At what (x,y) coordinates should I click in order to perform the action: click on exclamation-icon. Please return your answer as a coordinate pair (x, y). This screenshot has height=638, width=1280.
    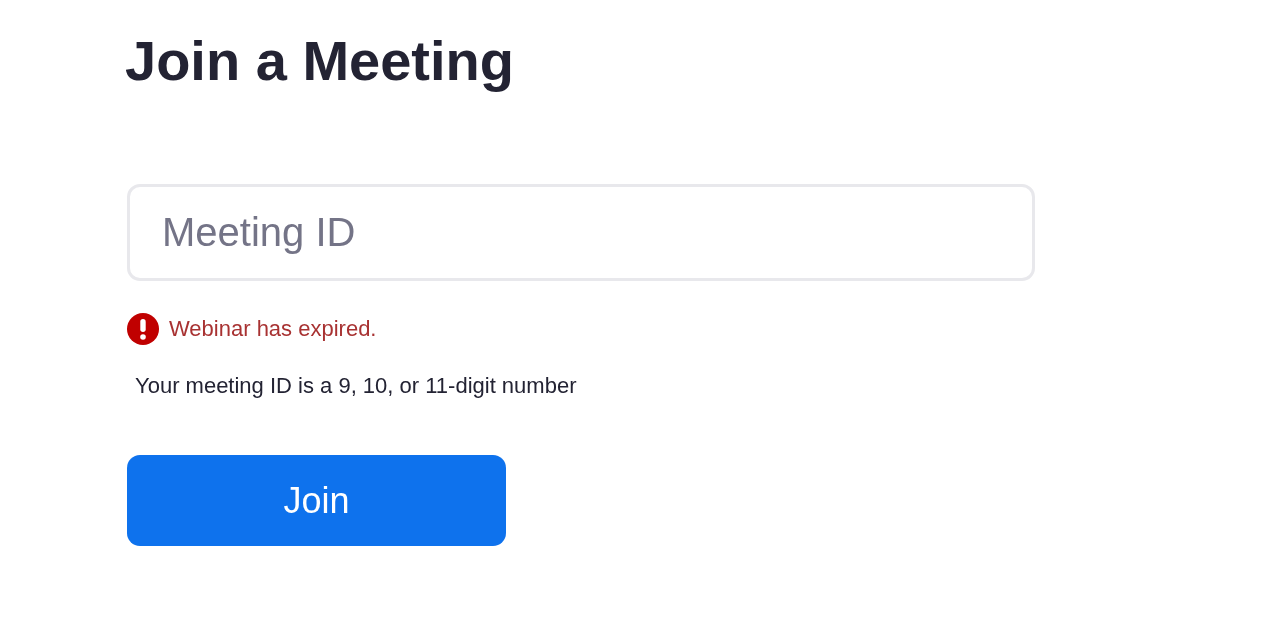
    Looking at the image, I should click on (143, 329).